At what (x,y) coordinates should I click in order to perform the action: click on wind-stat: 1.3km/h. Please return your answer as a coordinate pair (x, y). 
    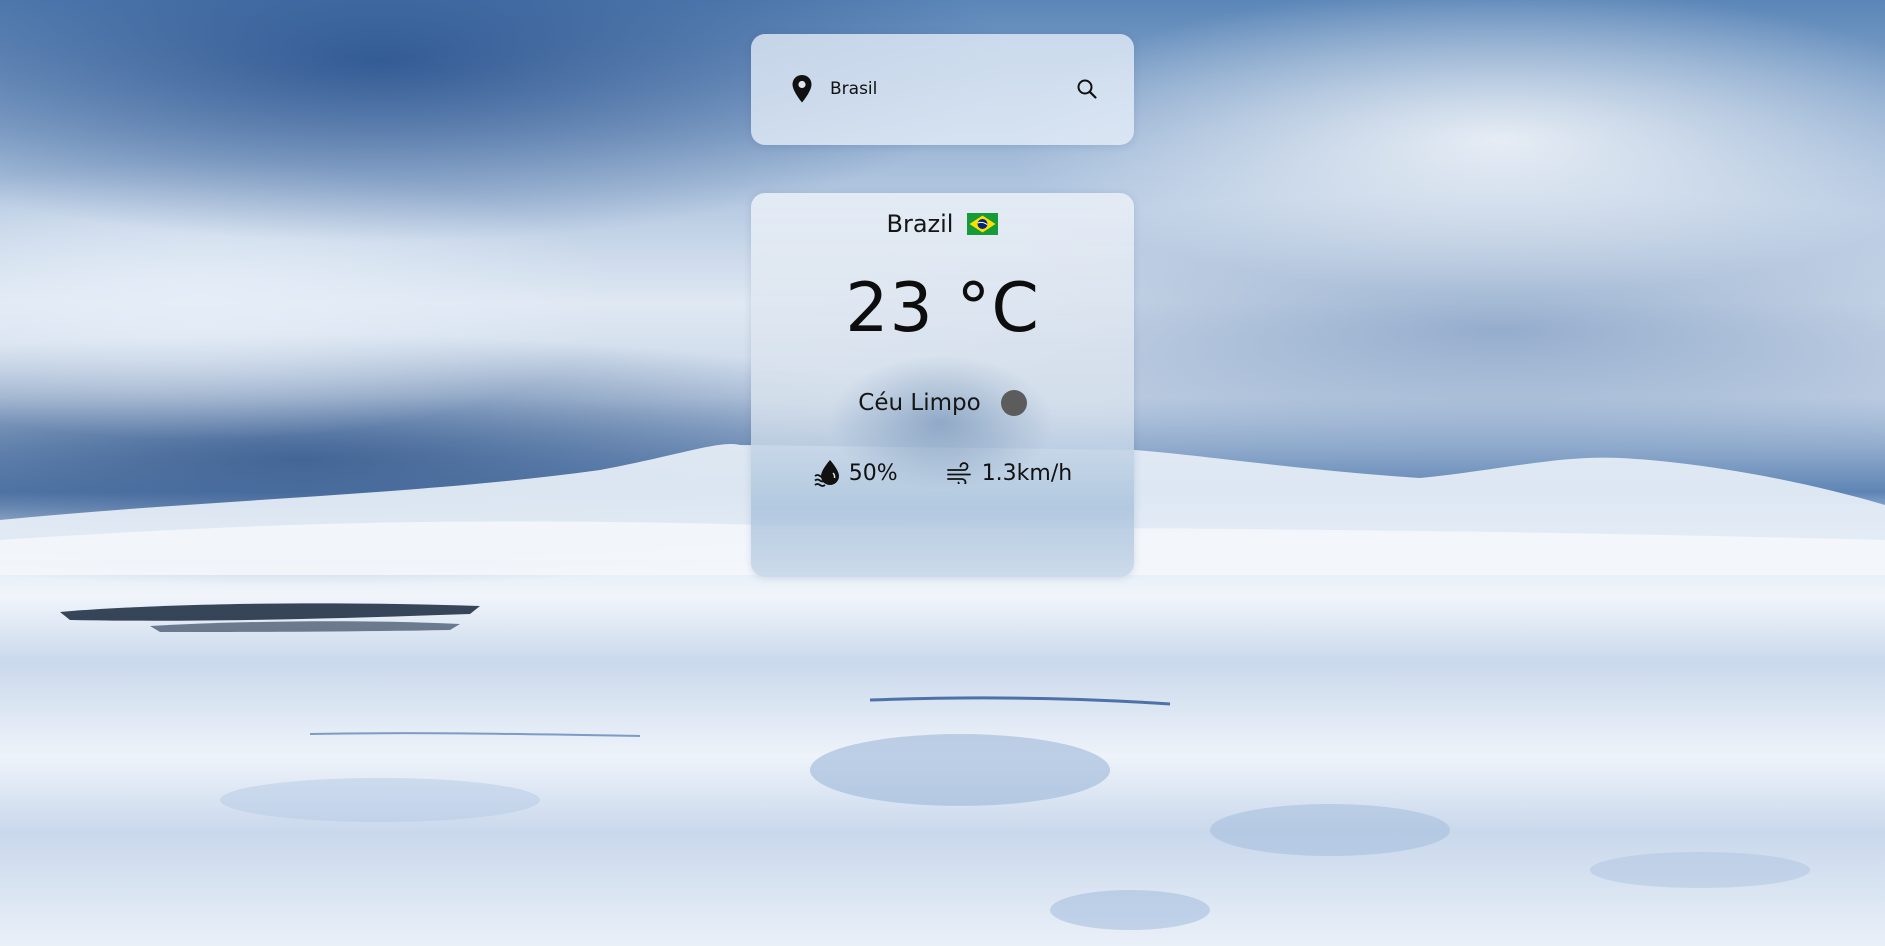
    Looking at the image, I should click on (1009, 473).